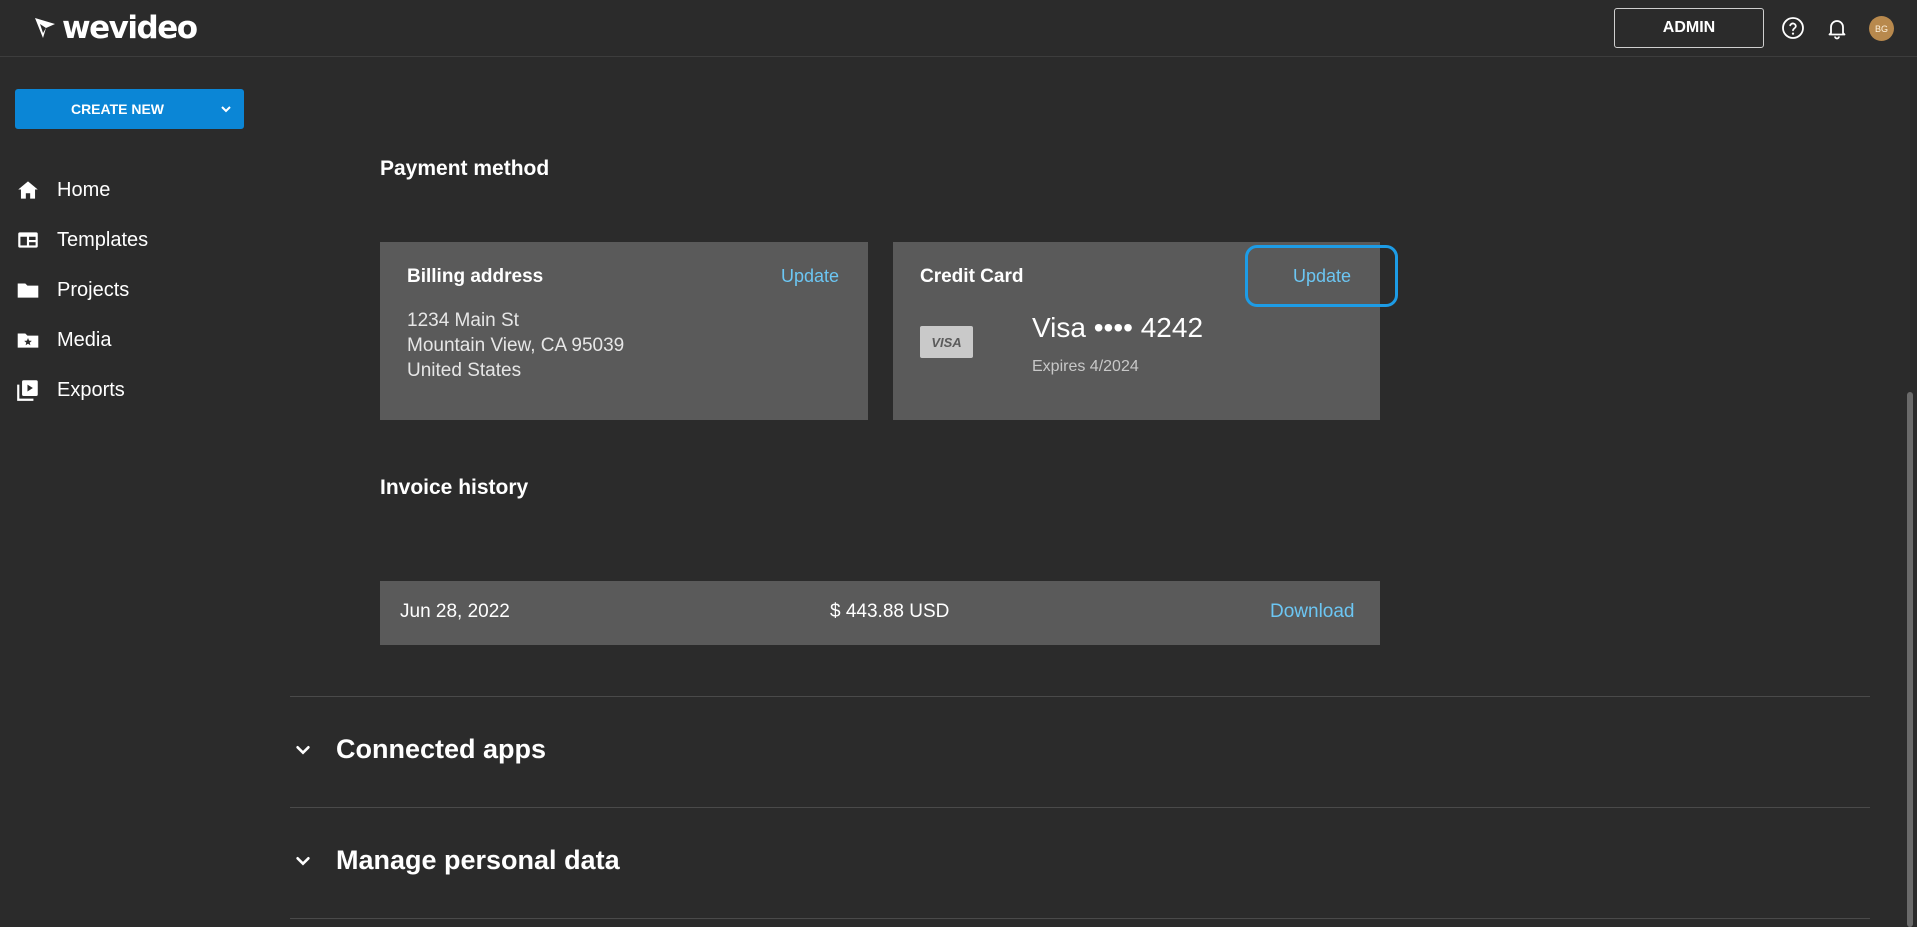 This screenshot has height=927, width=1917. Describe the element at coordinates (93, 289) in the screenshot. I see `sidebar-item-label: Projects` at that location.